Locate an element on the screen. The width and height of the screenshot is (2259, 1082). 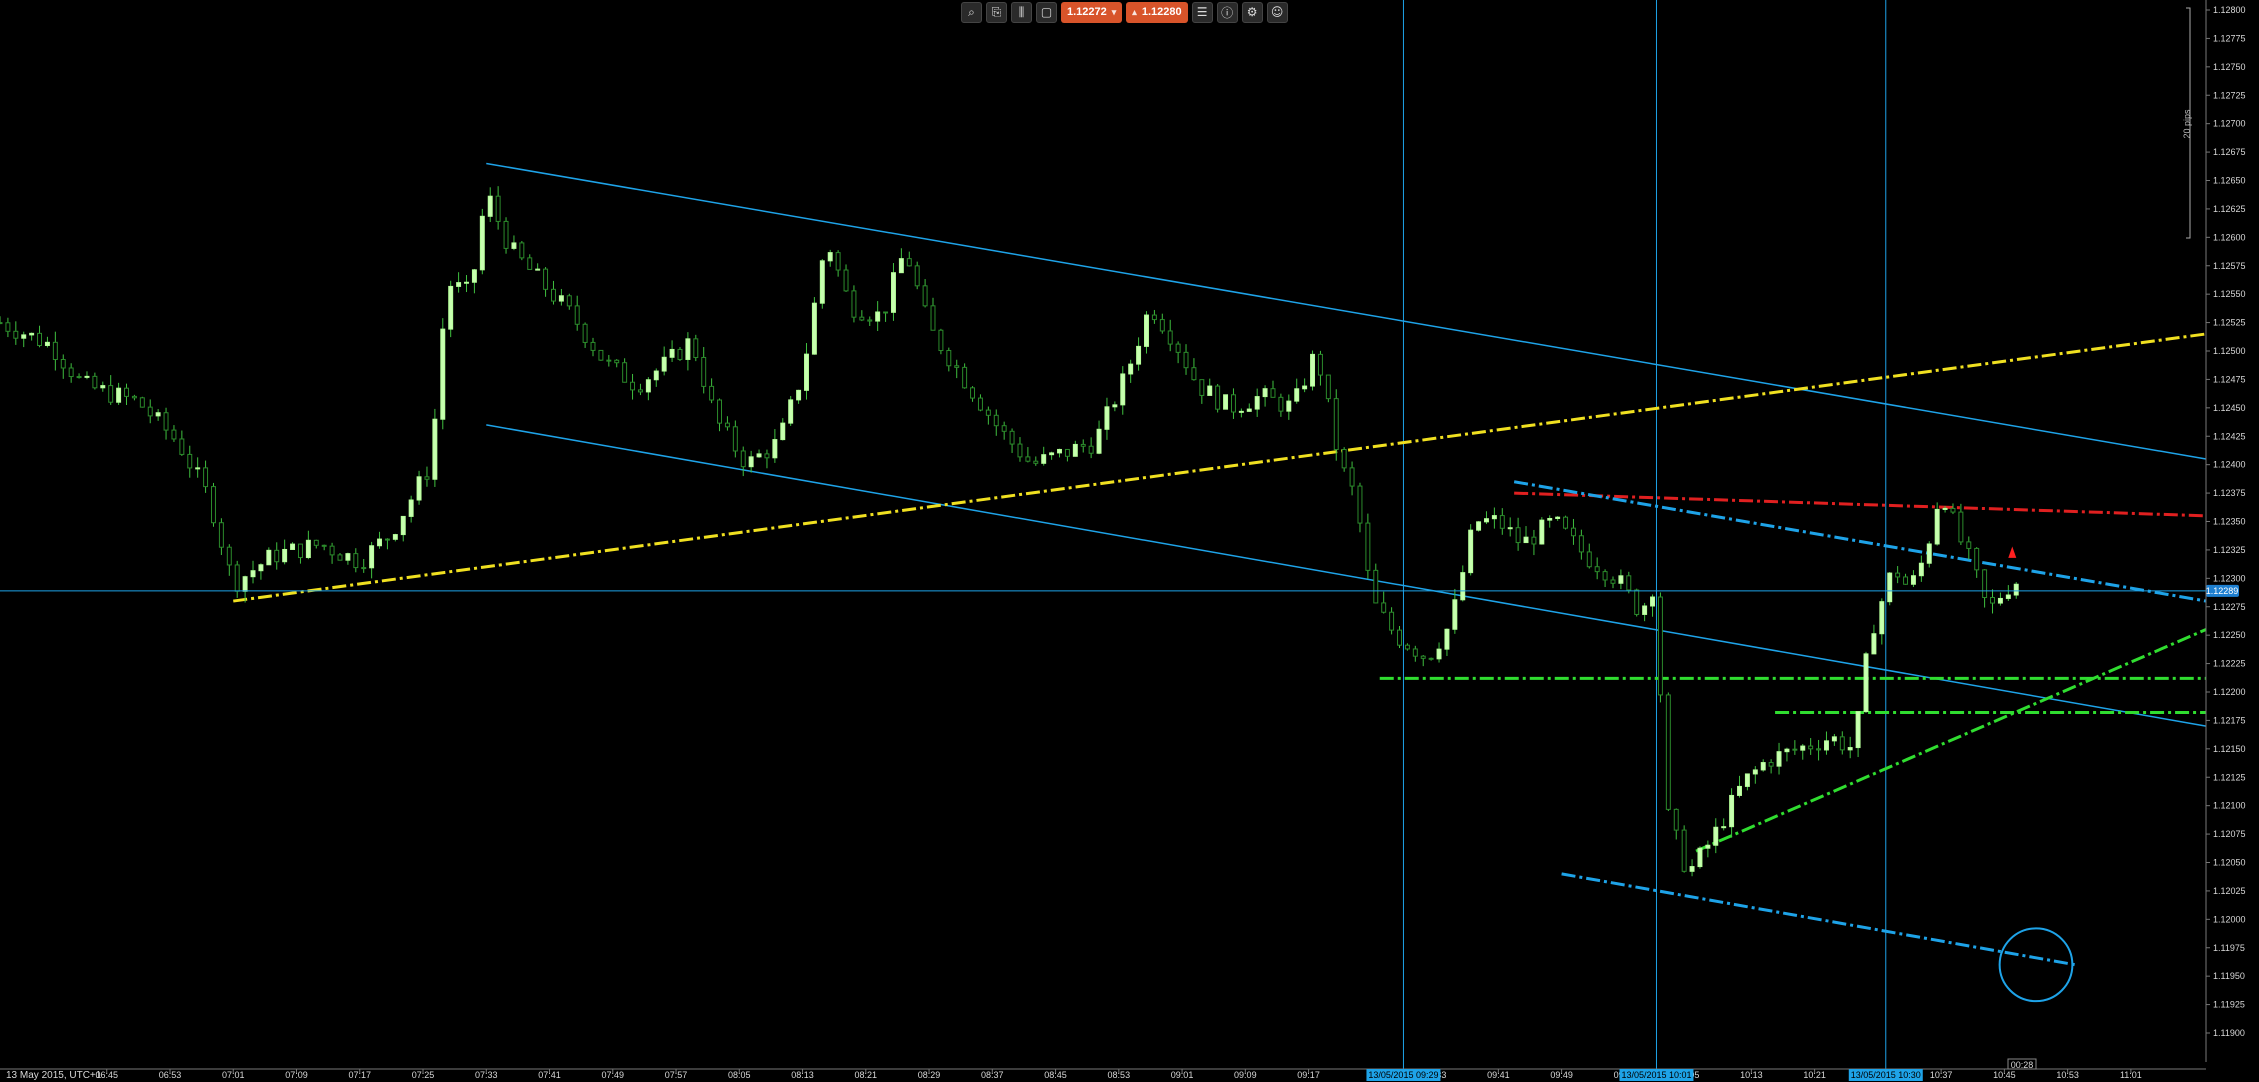
sell-arrow-icon: ▾ is located at coordinates (1114, 11).